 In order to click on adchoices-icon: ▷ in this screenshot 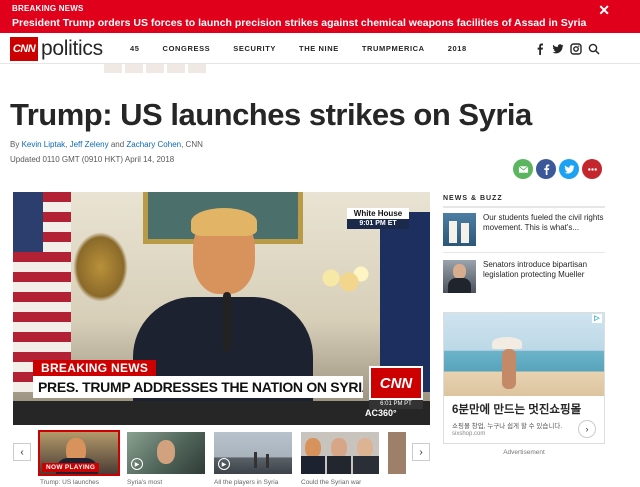, I will do `click(597, 318)`.